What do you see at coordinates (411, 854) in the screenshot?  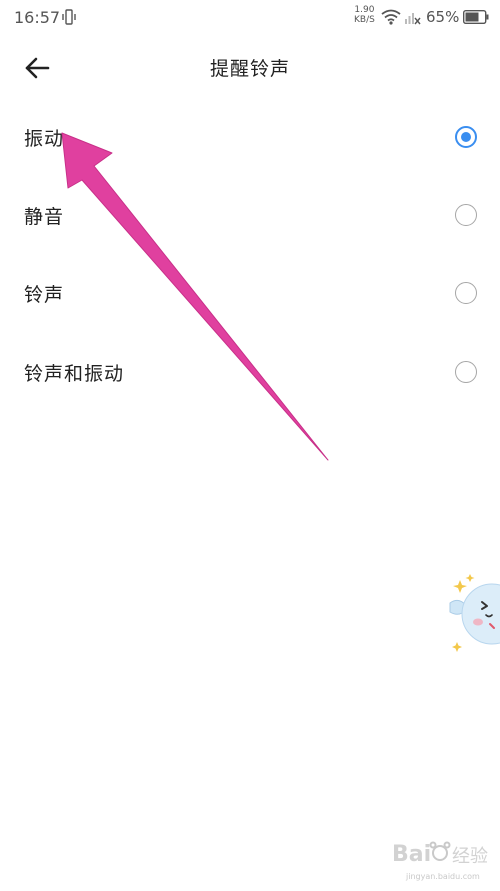 I see `svg-text: Bai` at bounding box center [411, 854].